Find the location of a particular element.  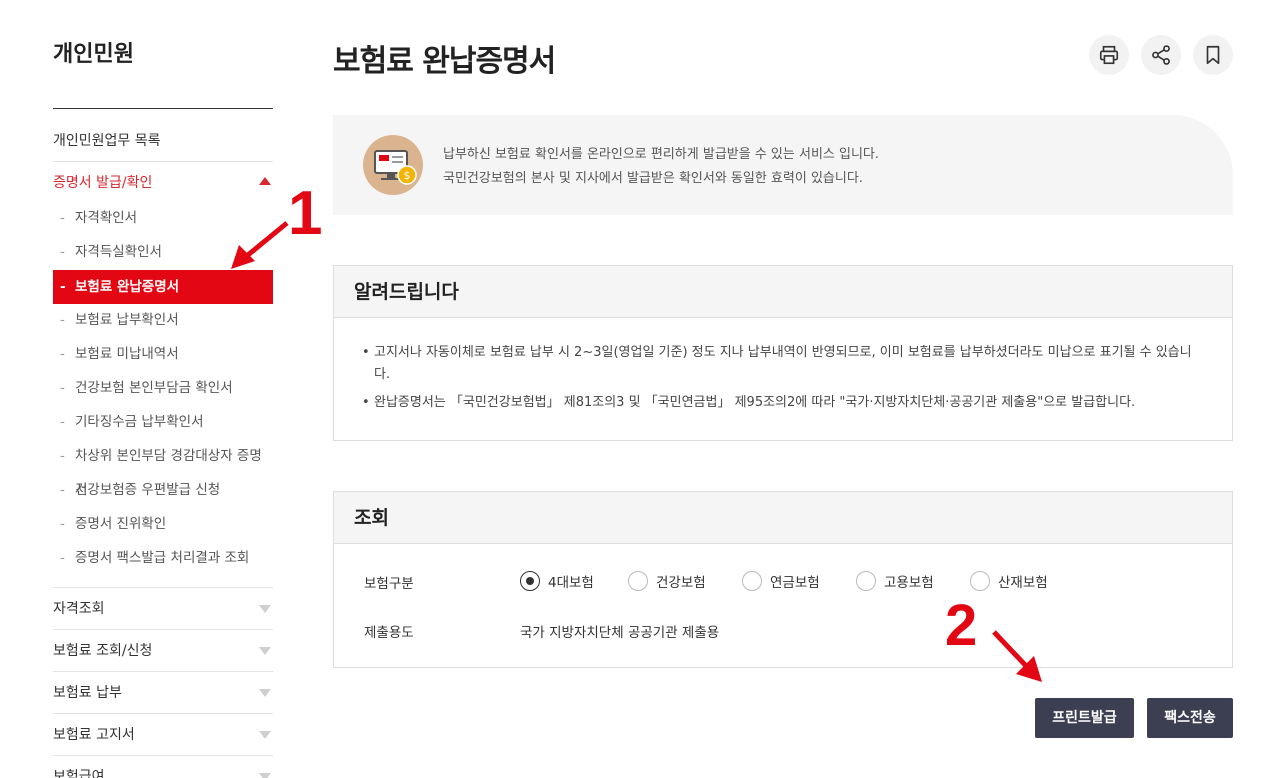

sidebar-subitem: - 기타징수금 납부확인서 is located at coordinates (163, 422).